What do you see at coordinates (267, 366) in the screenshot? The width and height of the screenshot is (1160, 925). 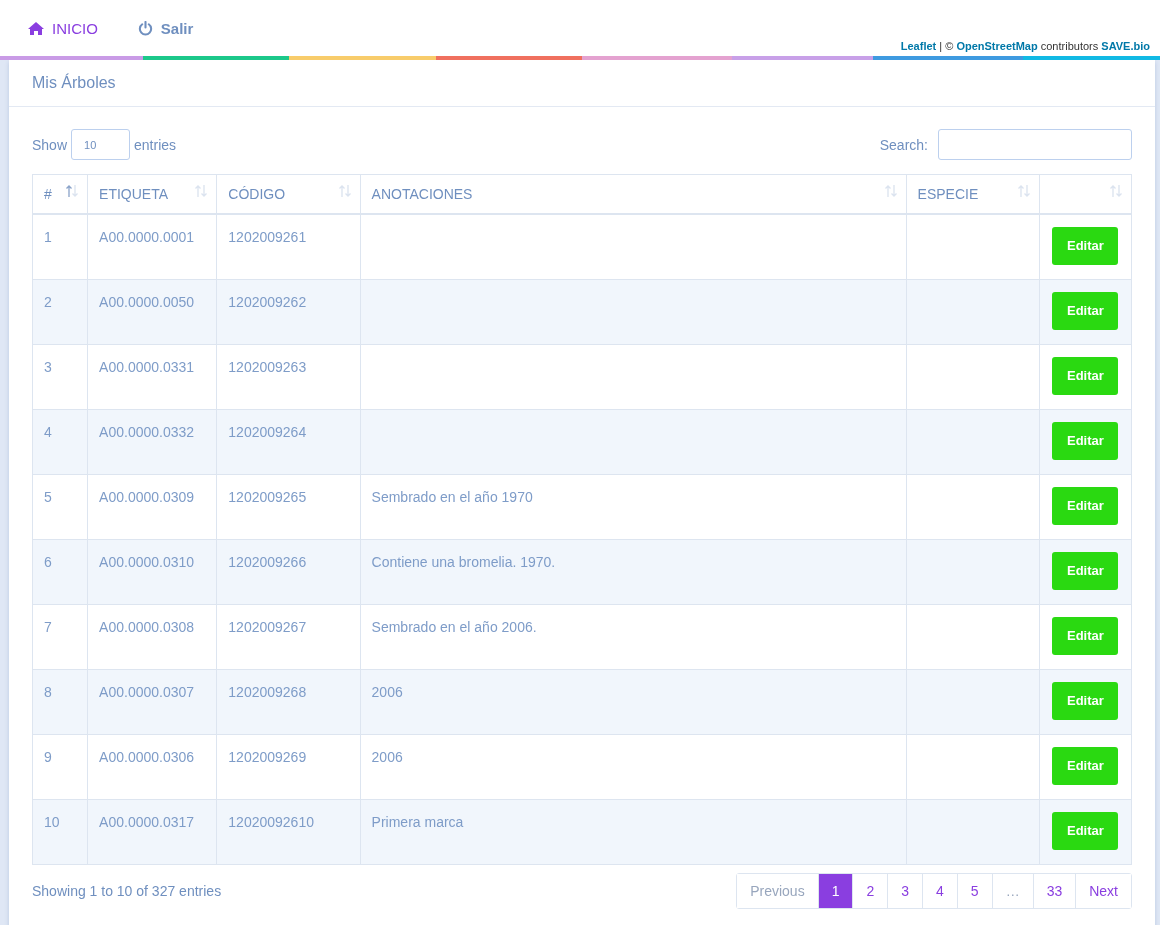 I see `code-cell: 1202009263` at bounding box center [267, 366].